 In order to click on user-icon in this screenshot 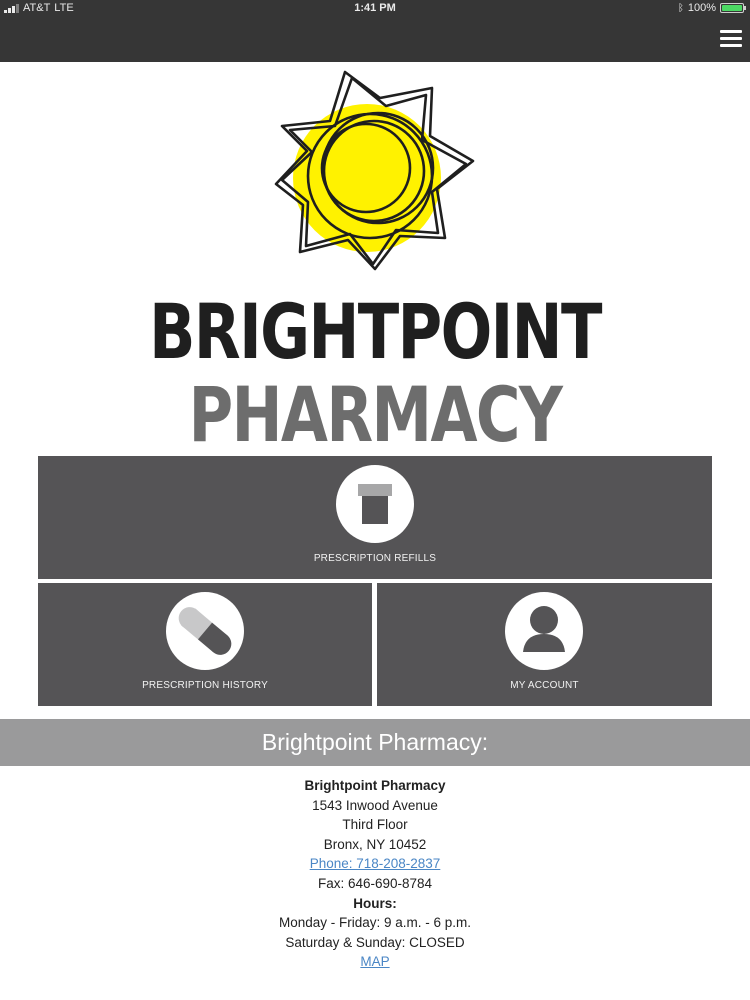, I will do `click(544, 629)`.